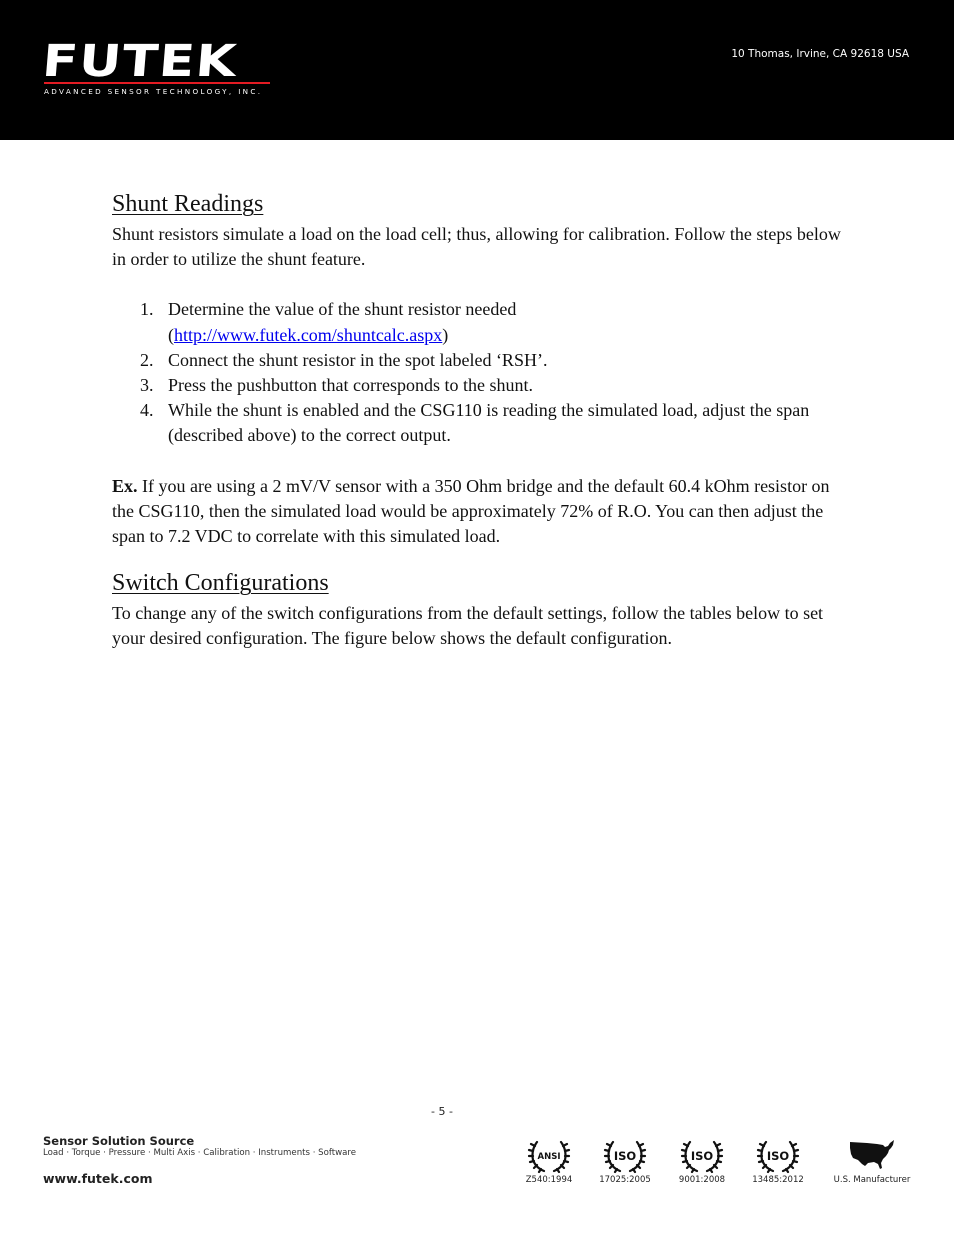  I want to click on company-address: 10 Thomas, Irvine, CA 92618 USA, so click(820, 54).